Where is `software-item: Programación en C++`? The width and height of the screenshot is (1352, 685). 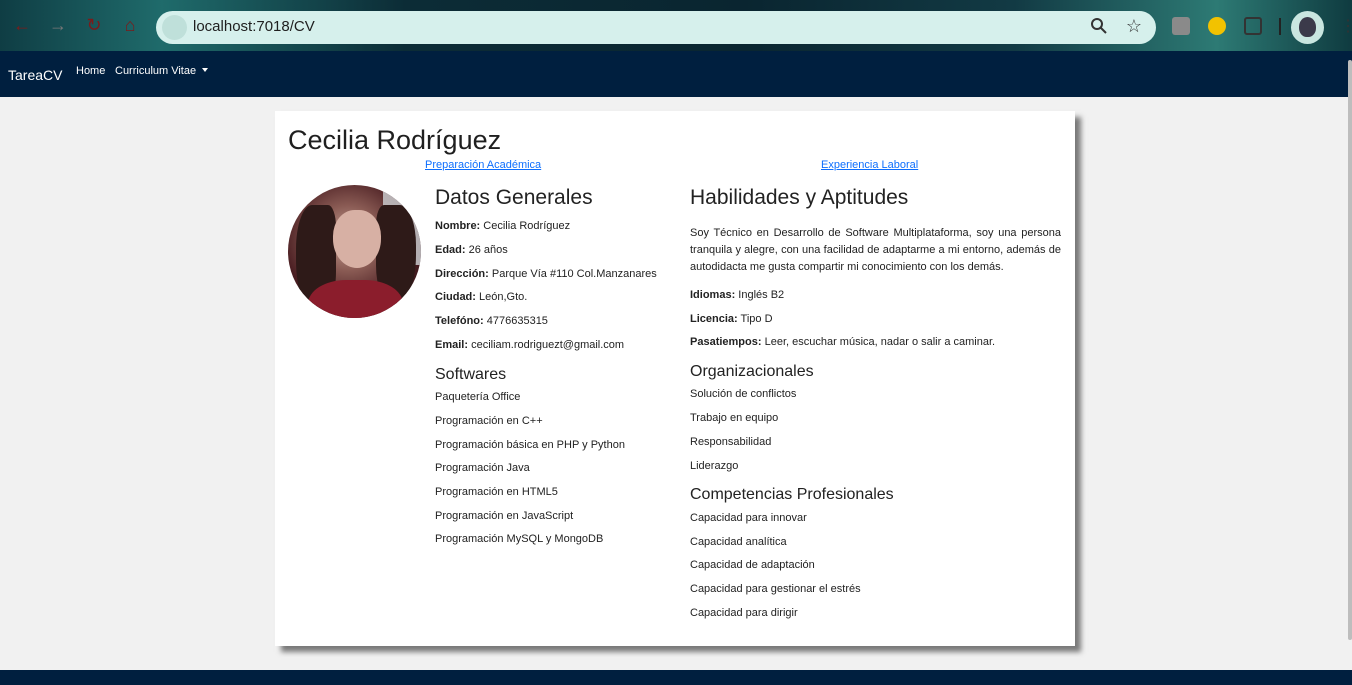
software-item: Programación en C++ is located at coordinates (489, 421).